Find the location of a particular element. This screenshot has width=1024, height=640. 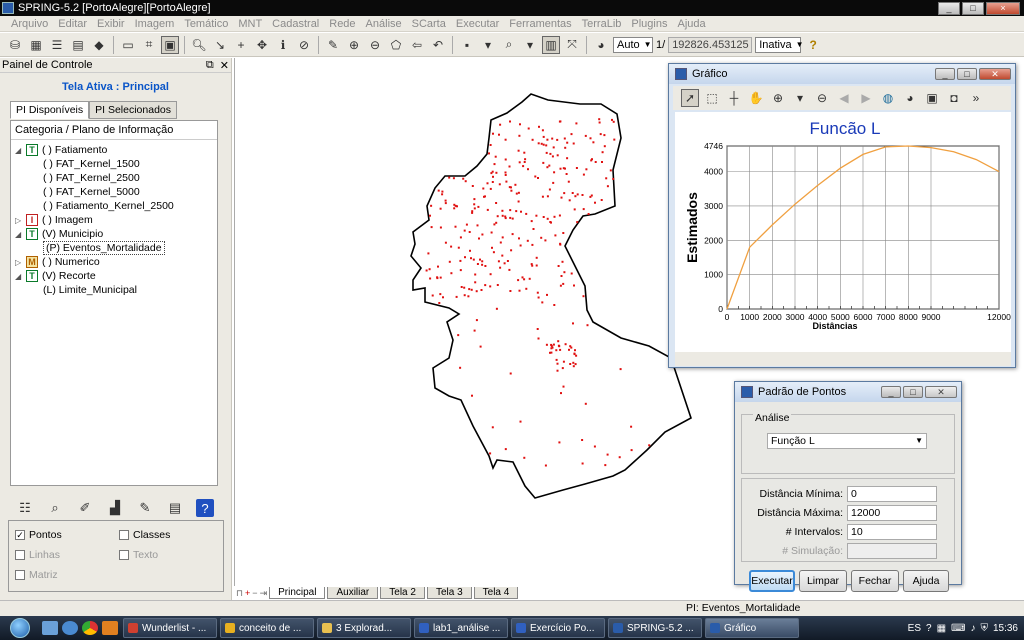

padrao-close-button: ✕ is located at coordinates (941, 392).